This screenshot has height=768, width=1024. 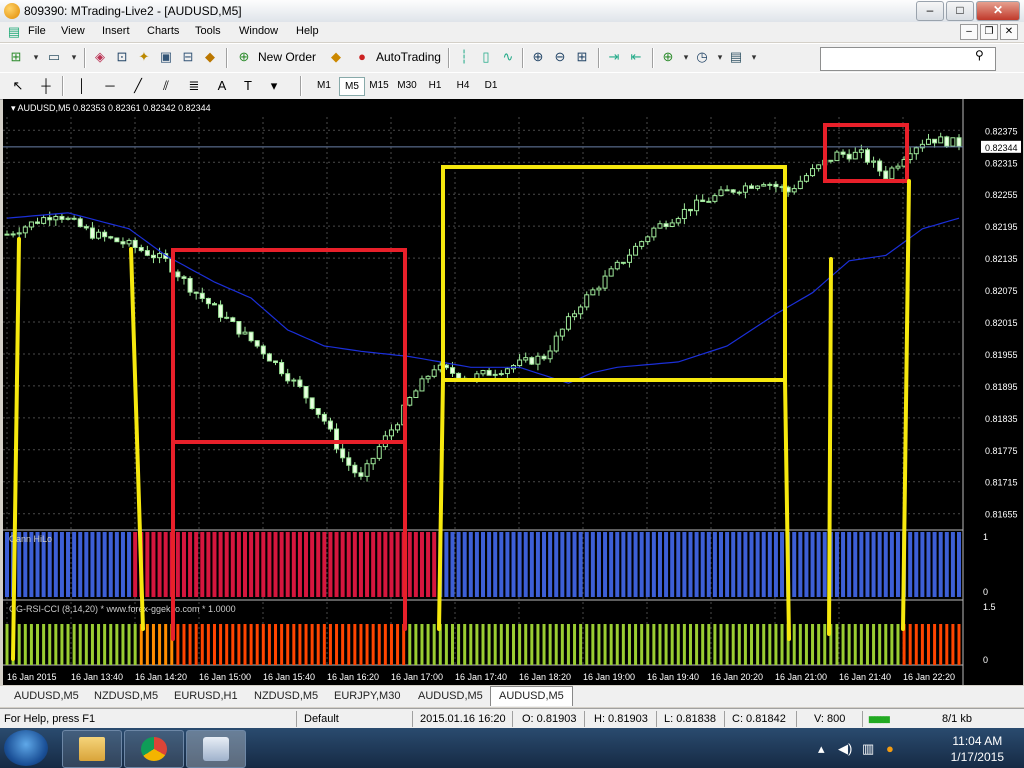 I want to click on timeframe-h1: H1, so click(x=435, y=85).